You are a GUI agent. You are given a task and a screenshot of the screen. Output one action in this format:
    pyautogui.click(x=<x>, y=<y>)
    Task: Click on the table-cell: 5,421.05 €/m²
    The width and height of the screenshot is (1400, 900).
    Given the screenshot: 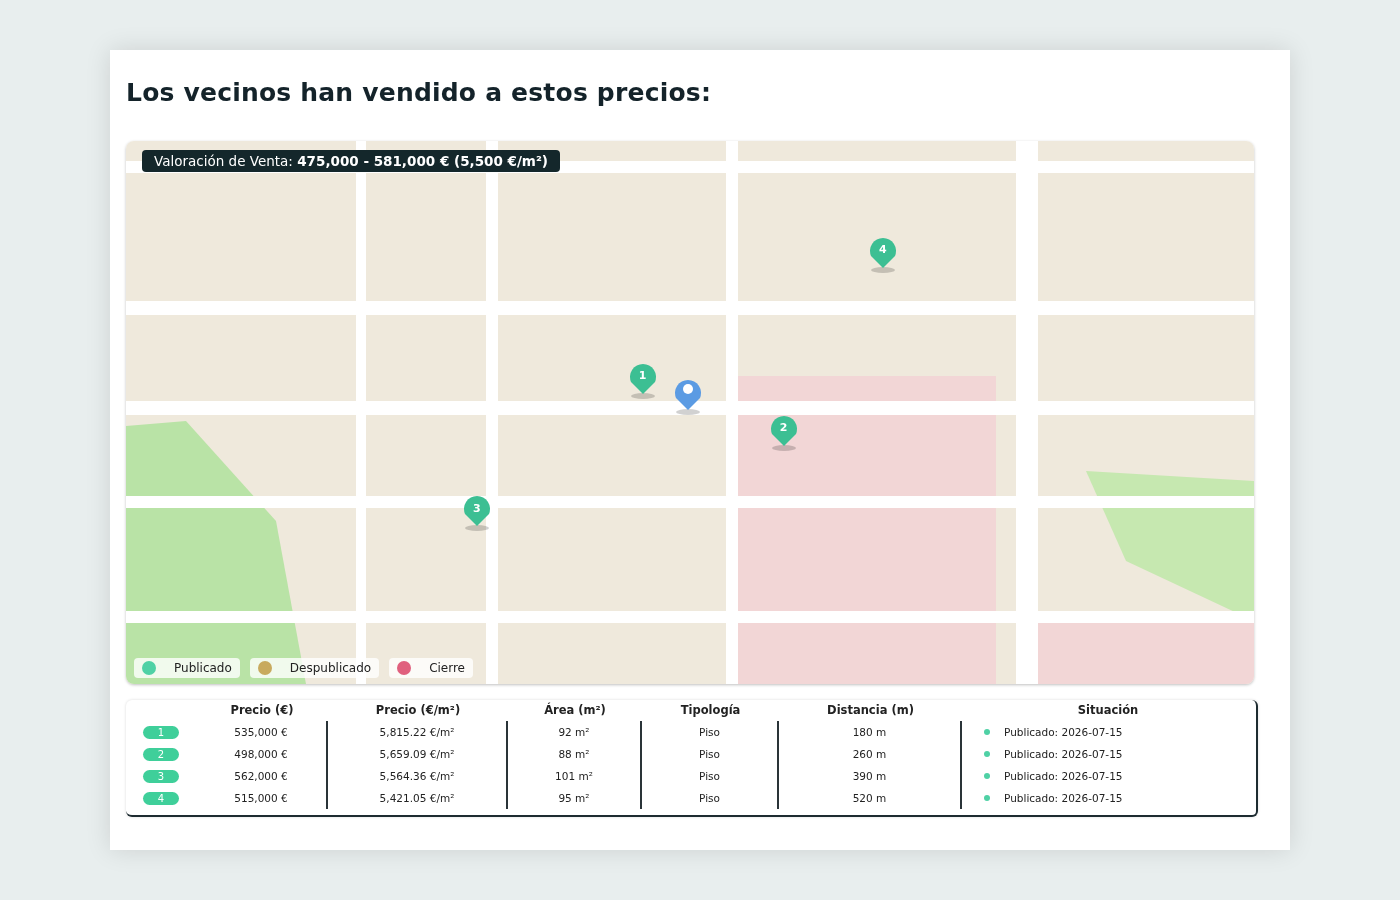 What is the action you would take?
    pyautogui.click(x=418, y=798)
    